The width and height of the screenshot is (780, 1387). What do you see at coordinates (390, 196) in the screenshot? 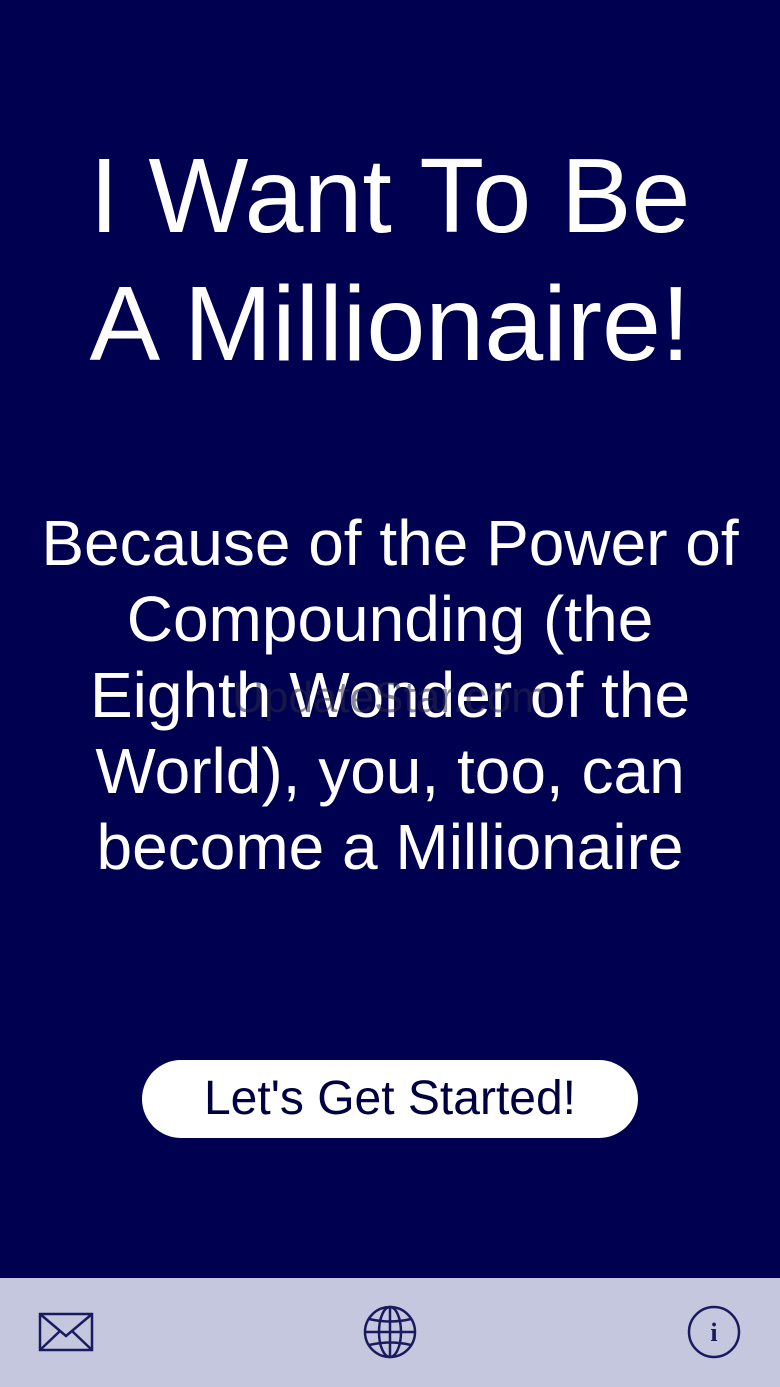
I see `headline-line-1: I Want To Be` at bounding box center [390, 196].